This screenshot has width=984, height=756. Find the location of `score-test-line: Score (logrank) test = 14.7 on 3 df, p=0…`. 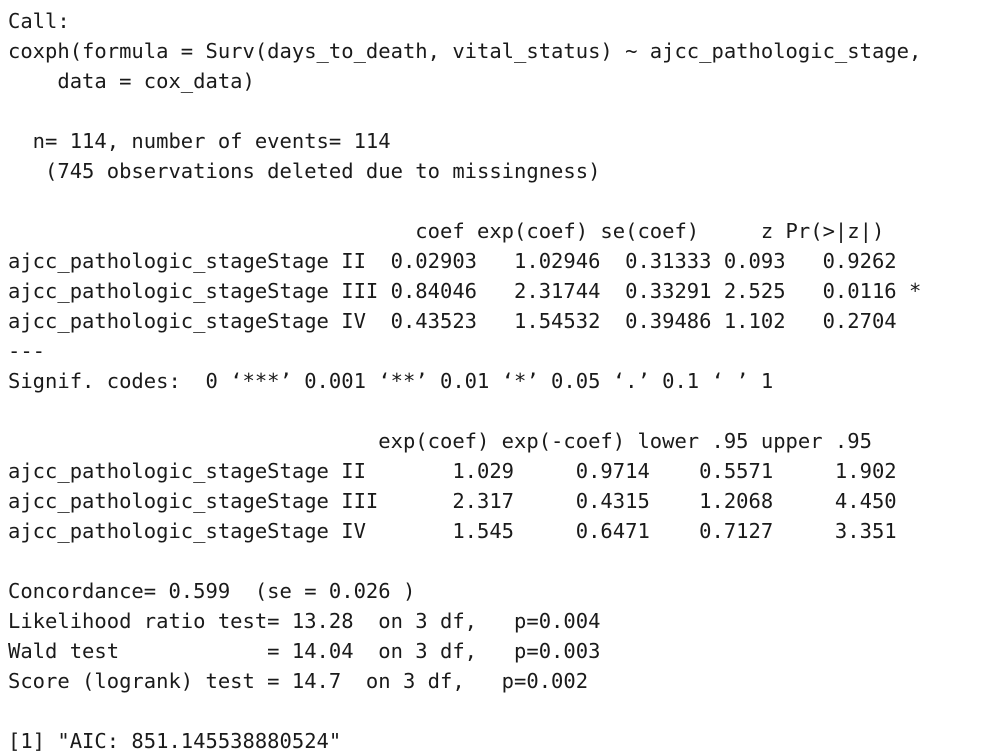

score-test-line: Score (logrank) test = 14.7 on 3 df, p=0… is located at coordinates (298, 681).